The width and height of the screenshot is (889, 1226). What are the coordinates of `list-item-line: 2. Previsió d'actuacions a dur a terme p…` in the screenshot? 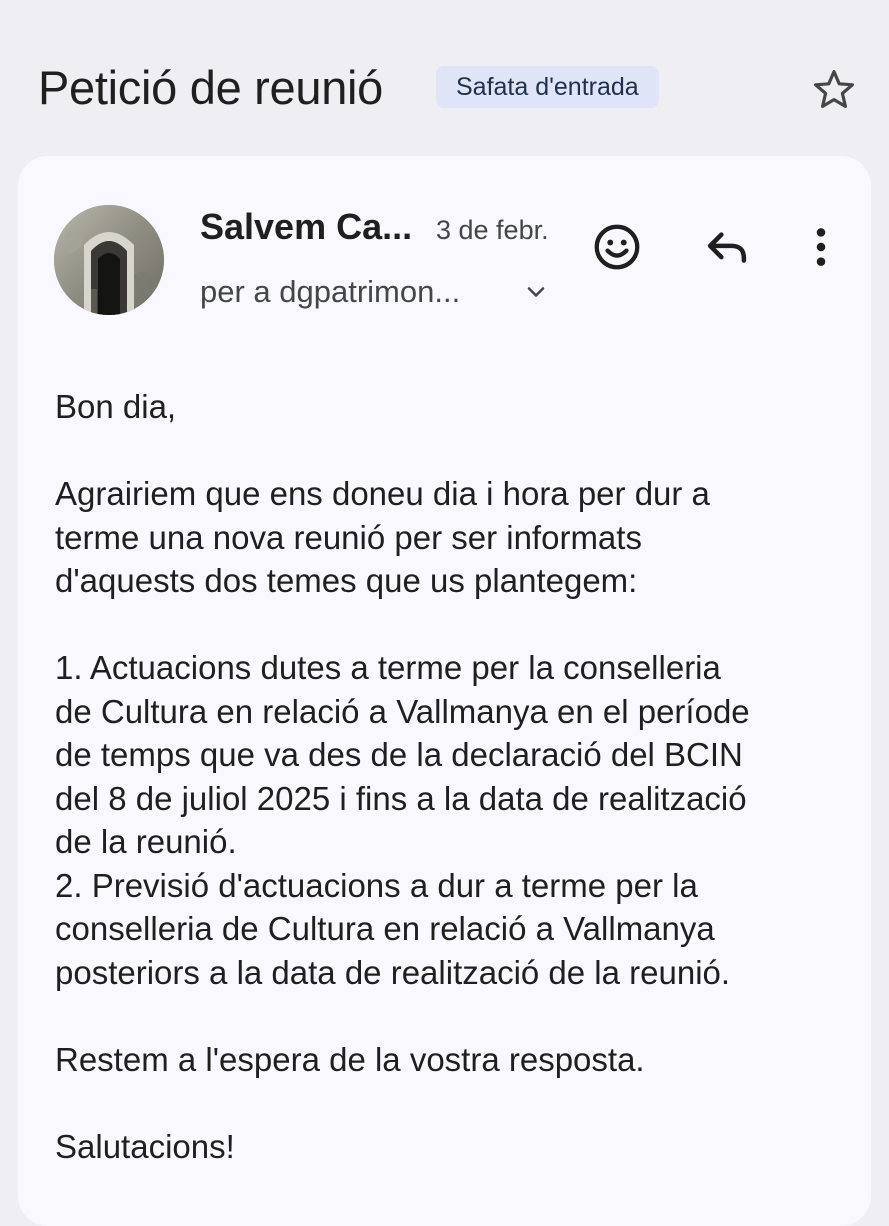 It's located at (376, 885).